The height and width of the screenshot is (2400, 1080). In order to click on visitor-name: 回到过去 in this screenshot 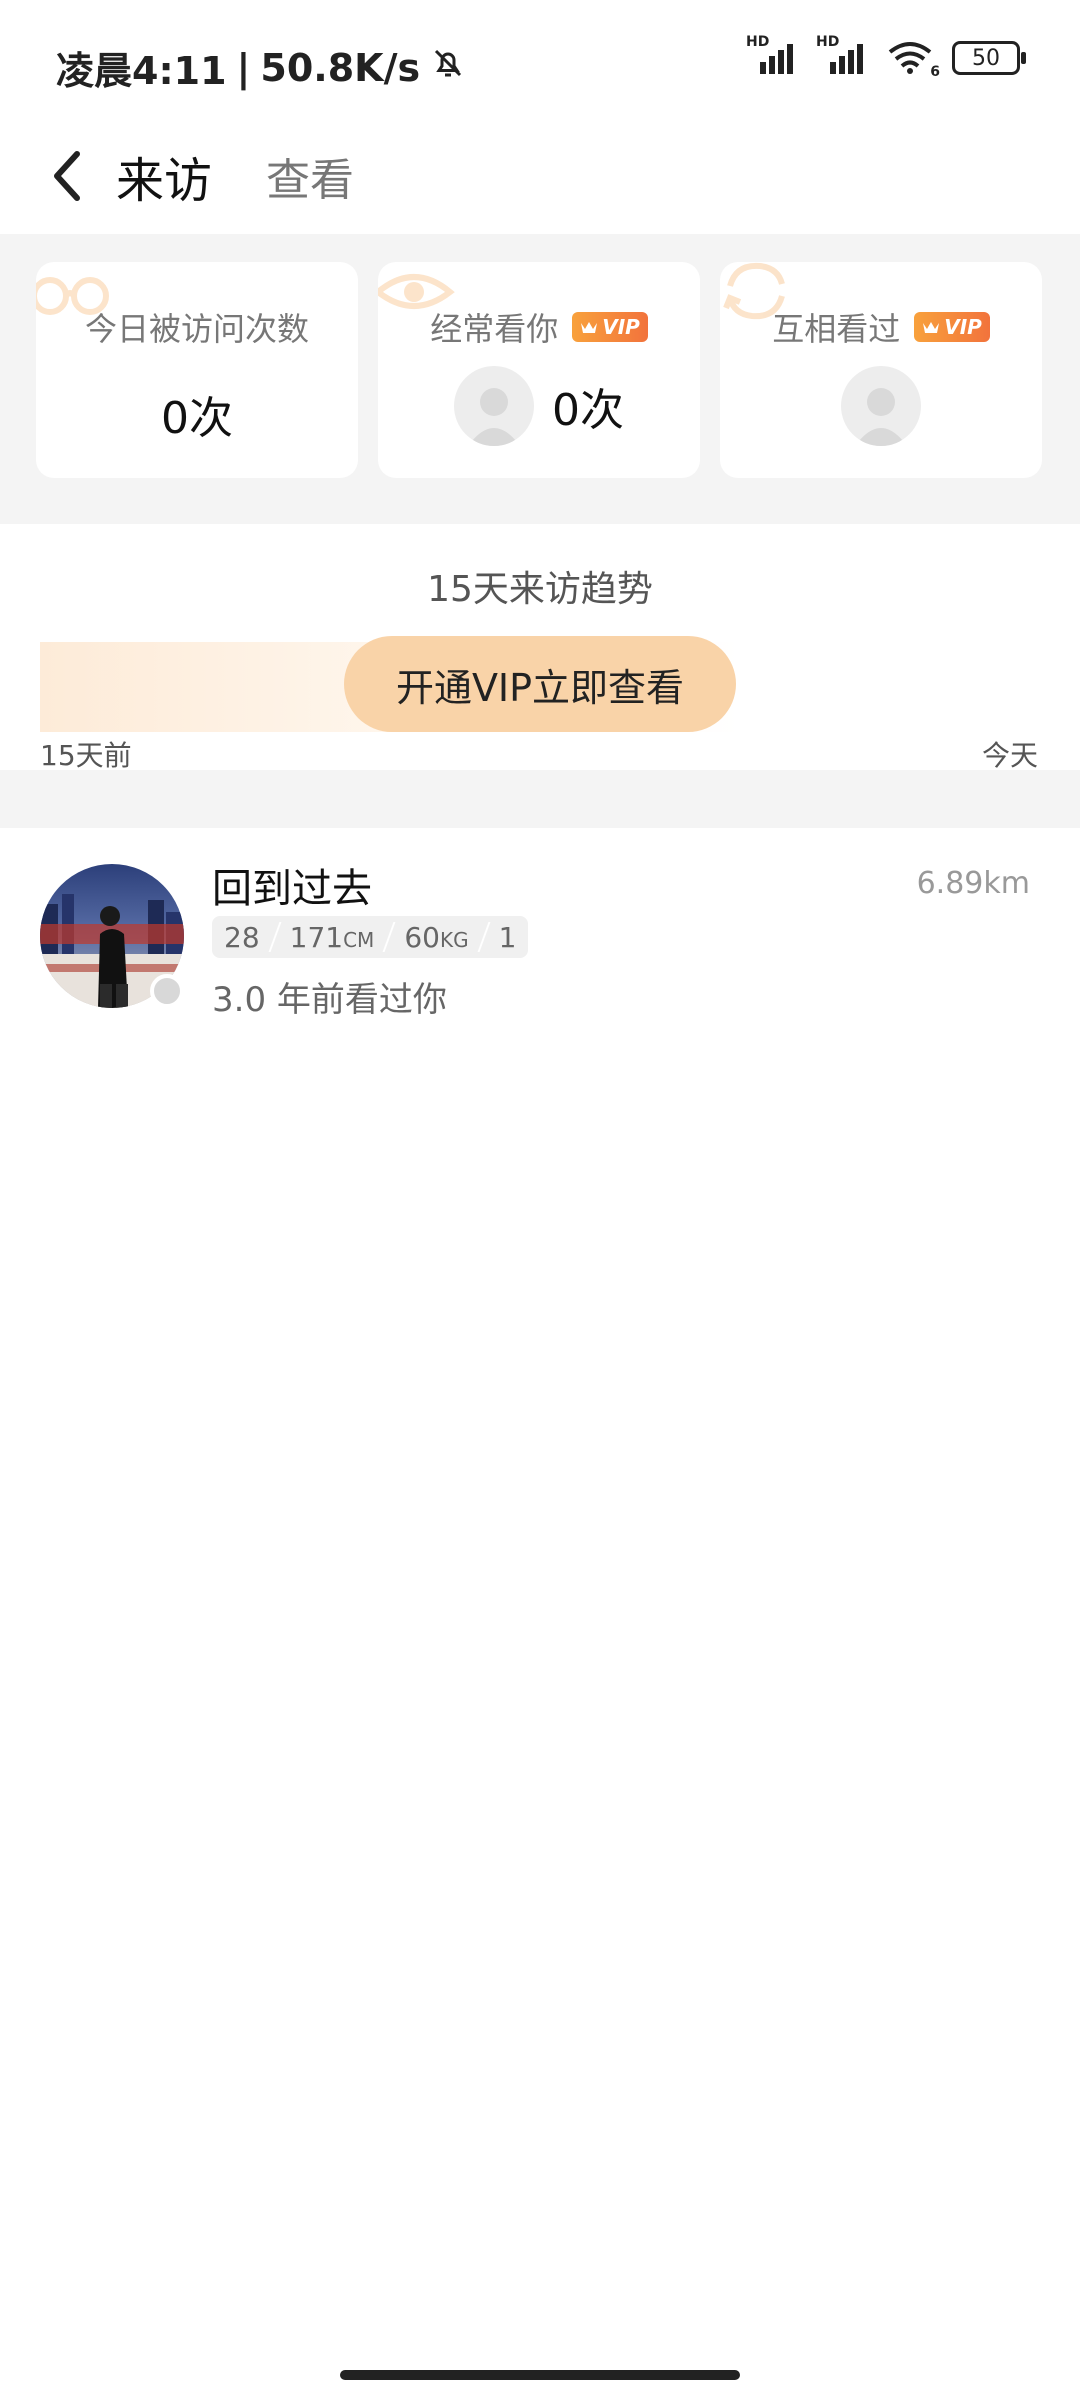, I will do `click(292, 889)`.